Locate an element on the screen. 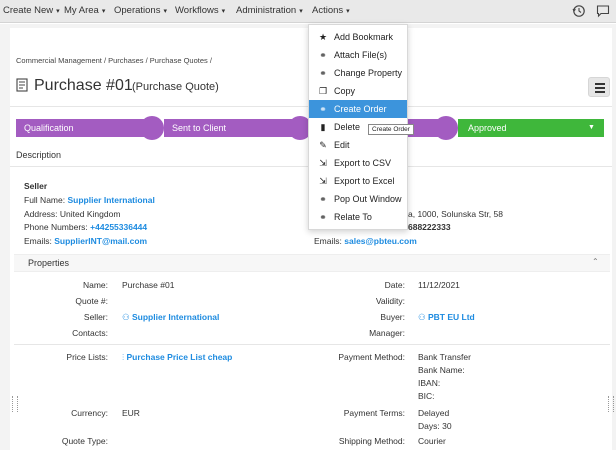 This screenshot has width=616, height=450. seller-phone: Phone Numbers: +44255336444 is located at coordinates (86, 227).